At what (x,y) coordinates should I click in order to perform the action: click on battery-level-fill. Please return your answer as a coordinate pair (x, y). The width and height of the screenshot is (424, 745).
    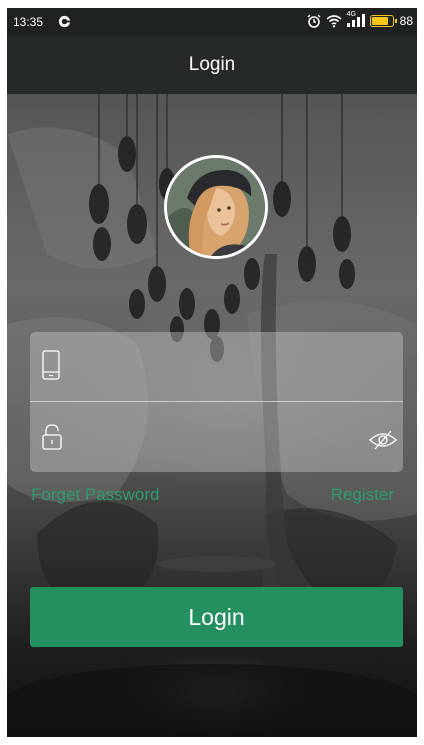
    Looking at the image, I should click on (380, 21).